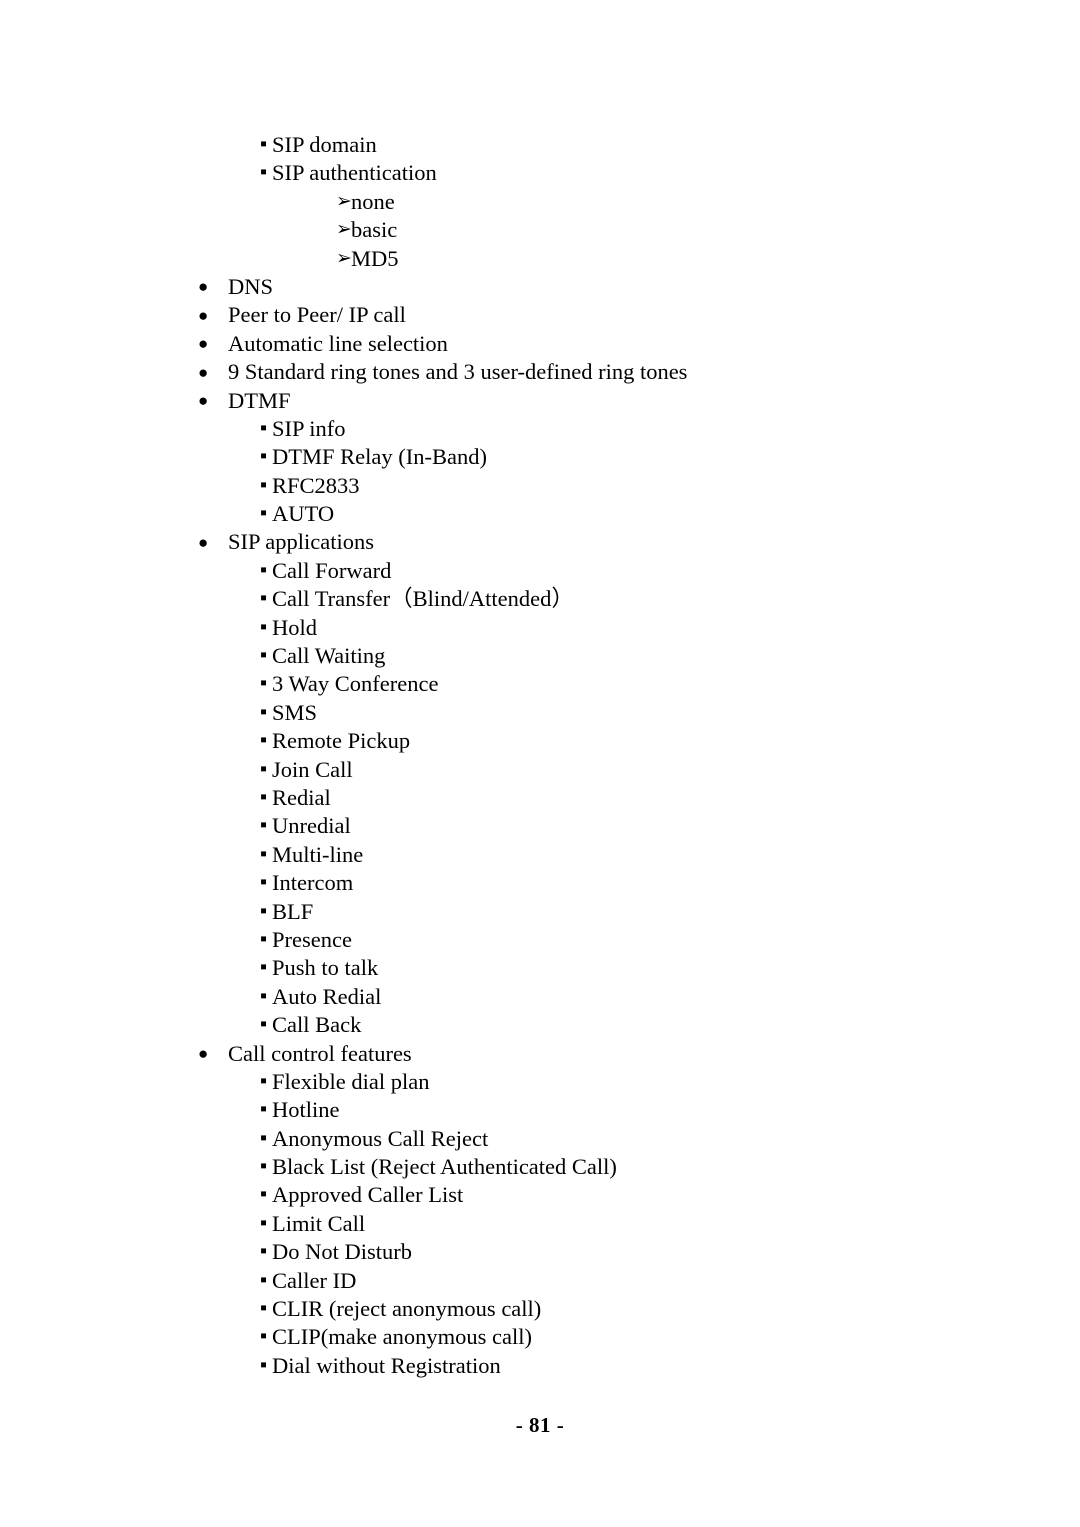  I want to click on list-item: ▪ Auto Redial, so click(540, 997).